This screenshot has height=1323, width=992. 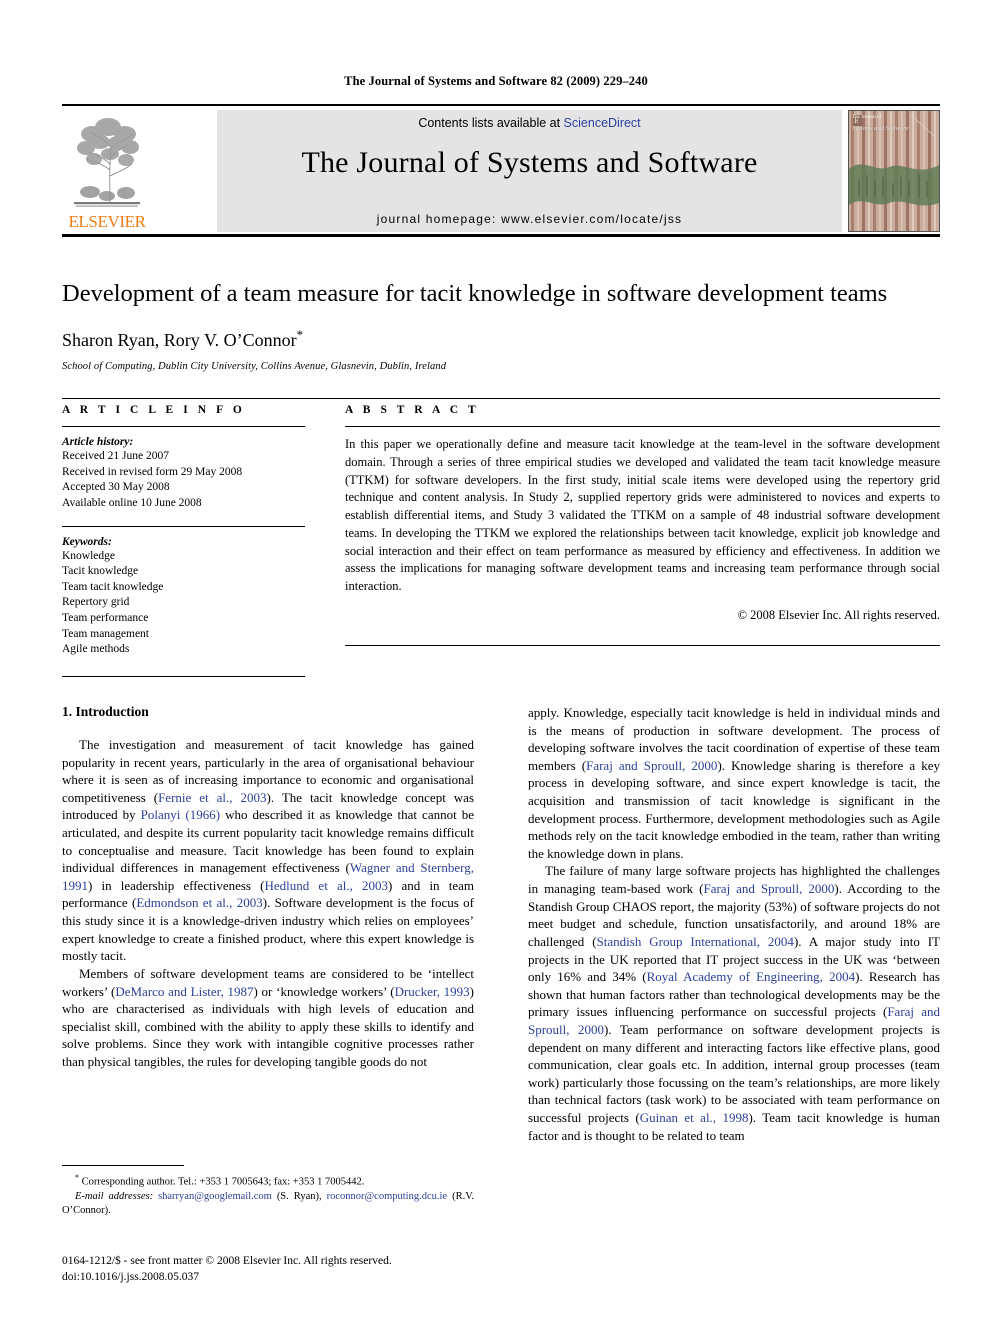 I want to click on keyword-item: Tacit knowledge, so click(x=100, y=571).